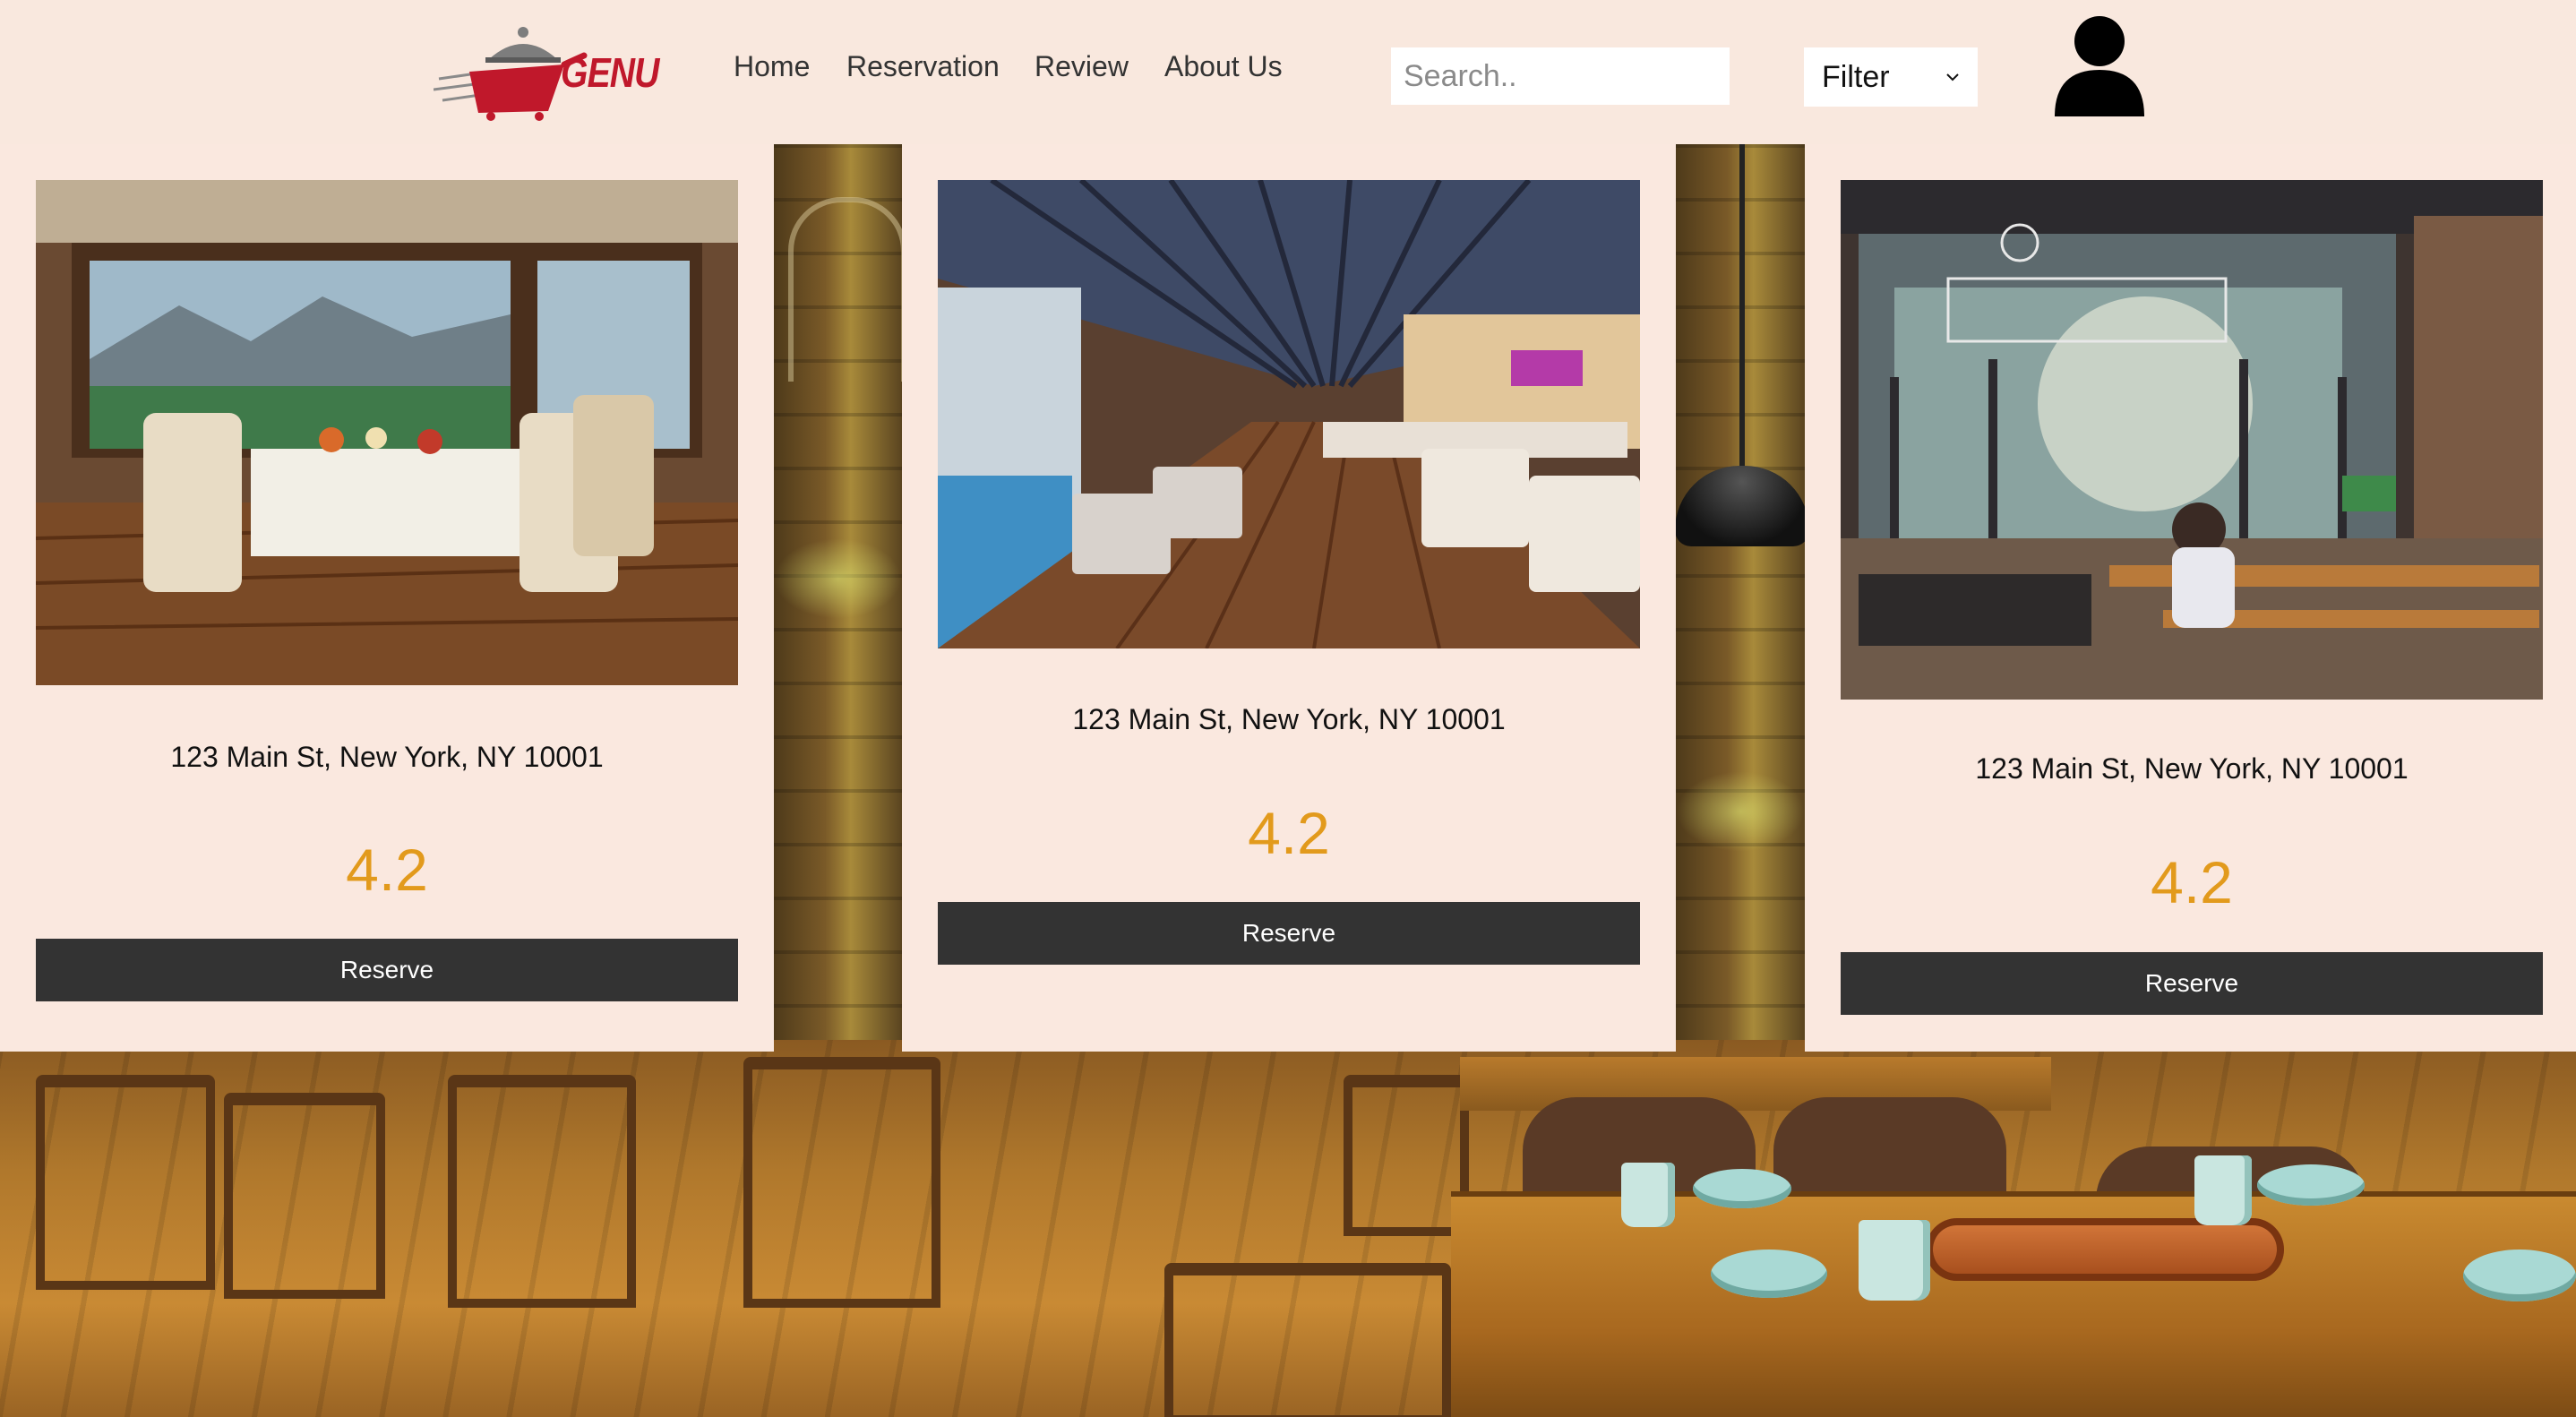  What do you see at coordinates (1560, 76) in the screenshot?
I see `search-input` at bounding box center [1560, 76].